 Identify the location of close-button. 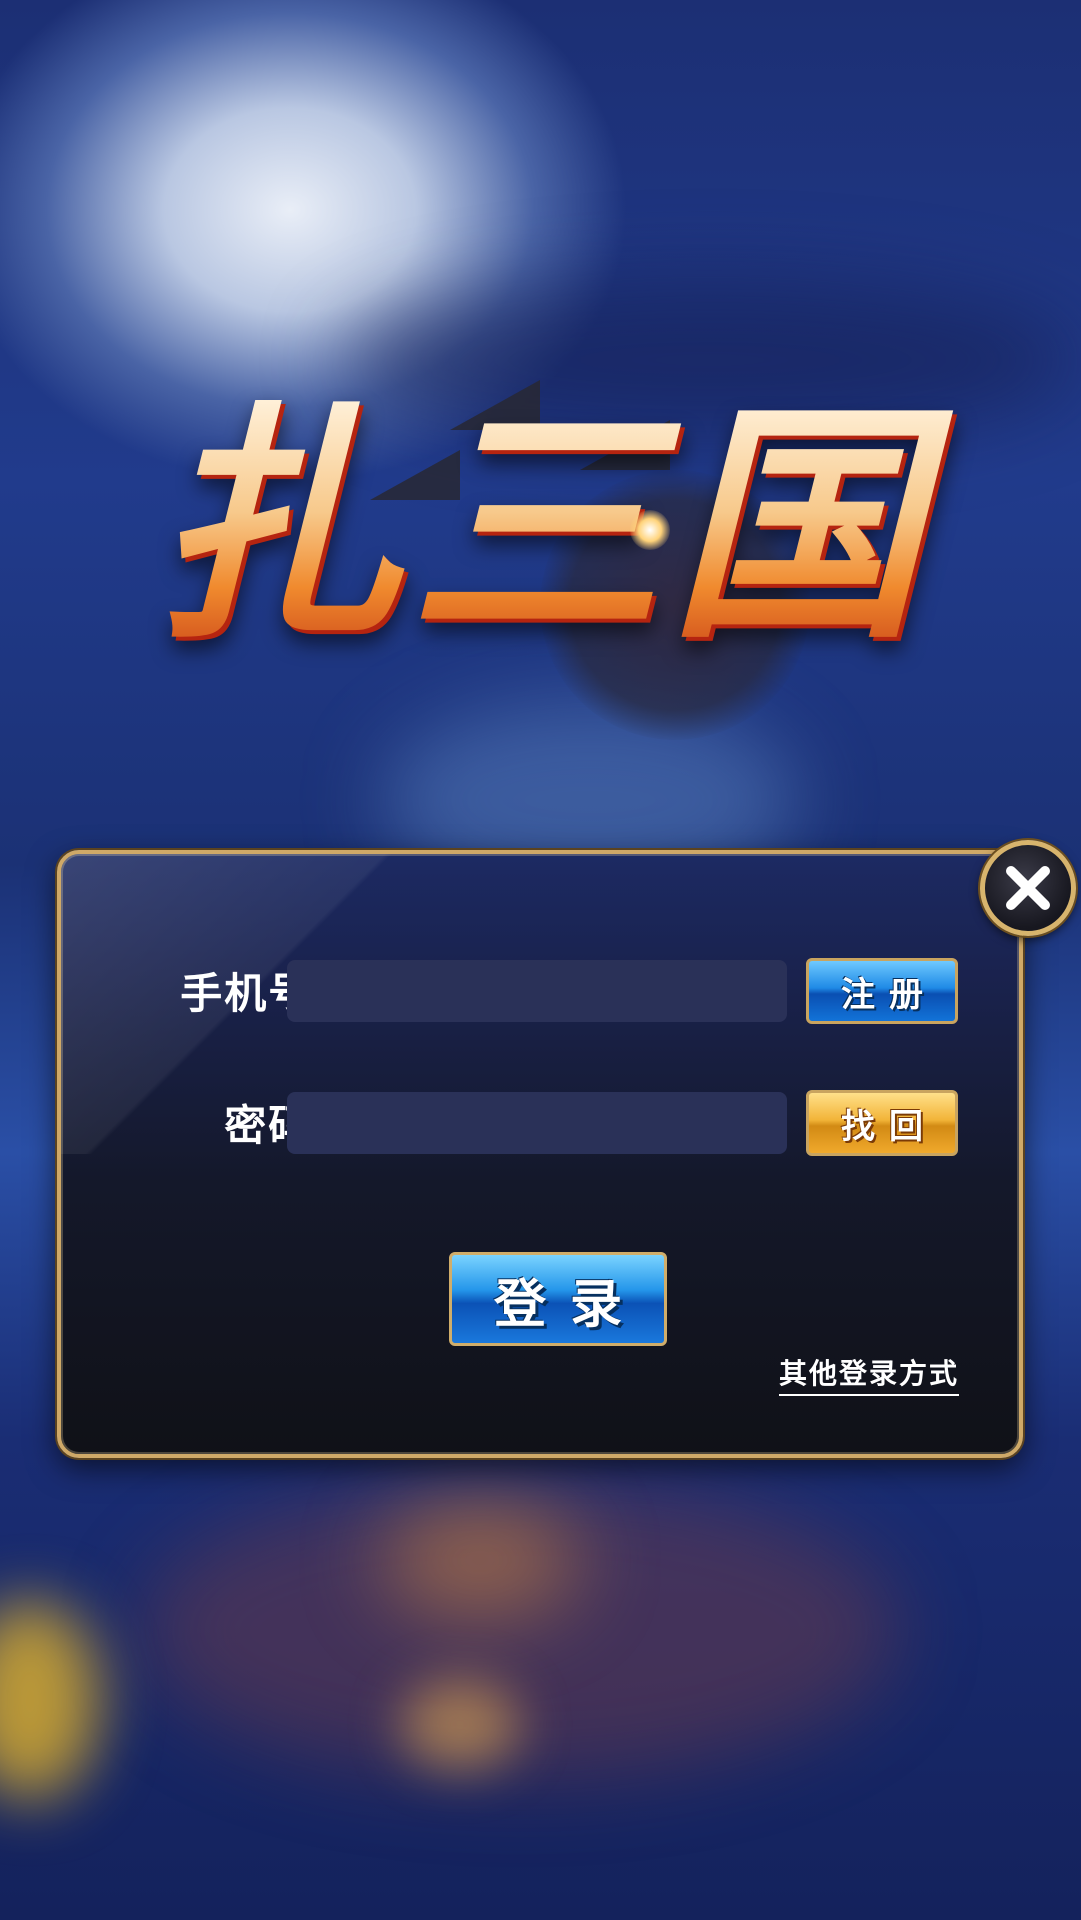
(1028, 888).